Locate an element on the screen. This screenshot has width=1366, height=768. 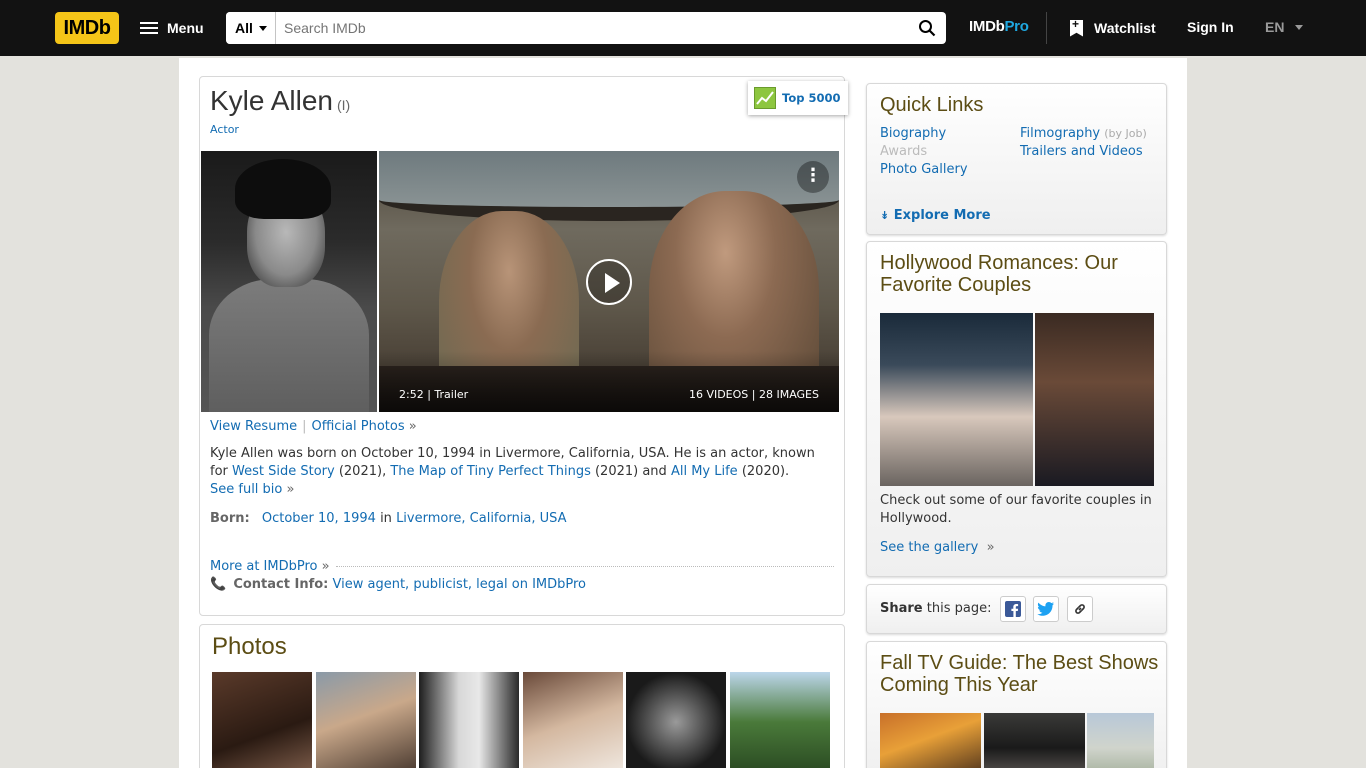
awards-link-disabled: Awards is located at coordinates (904, 151).